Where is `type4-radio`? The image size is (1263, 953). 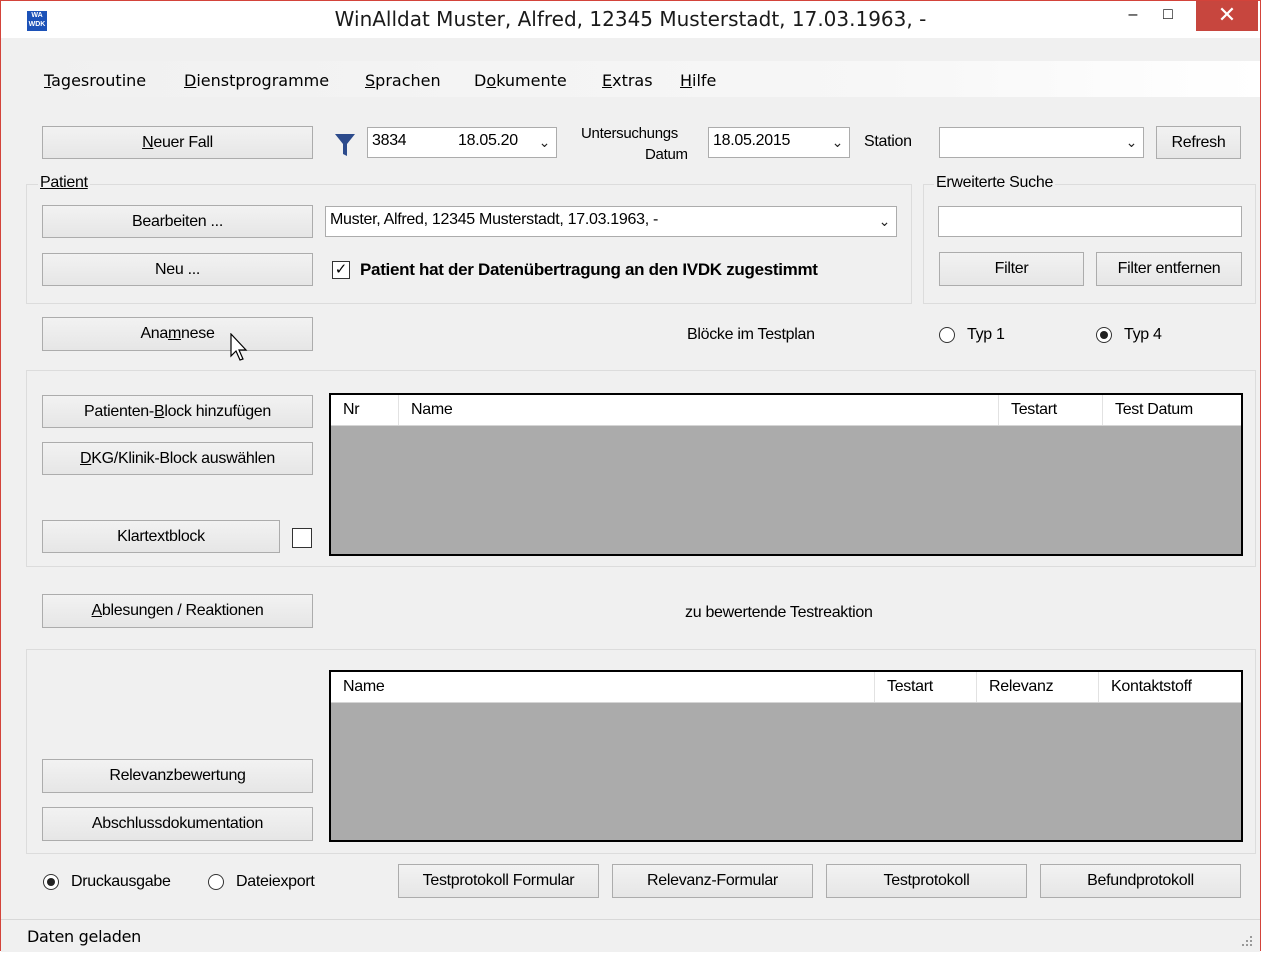 type4-radio is located at coordinates (1104, 335).